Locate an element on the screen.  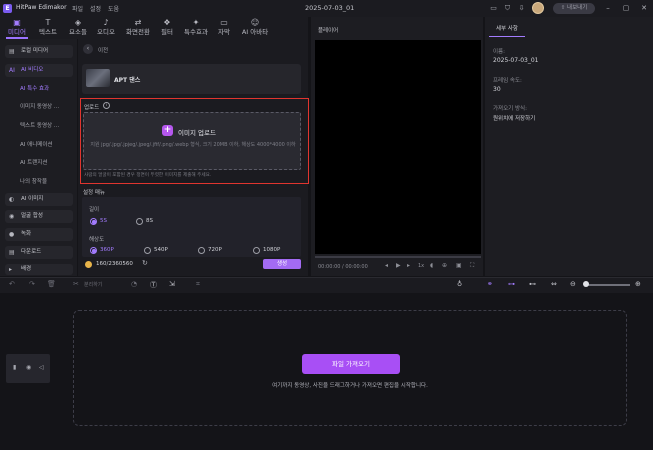
magnet-icon: ⊶ is located at coordinates (511, 284).